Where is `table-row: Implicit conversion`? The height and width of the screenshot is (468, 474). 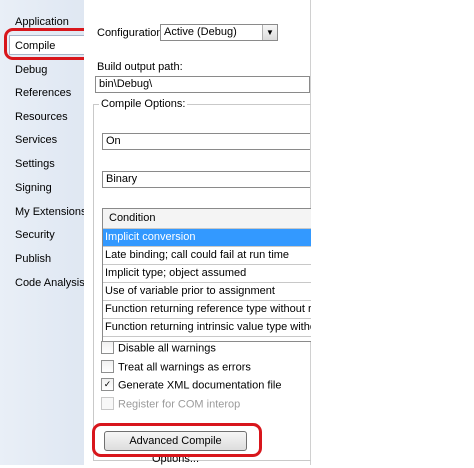 table-row: Implicit conversion is located at coordinates (207, 238).